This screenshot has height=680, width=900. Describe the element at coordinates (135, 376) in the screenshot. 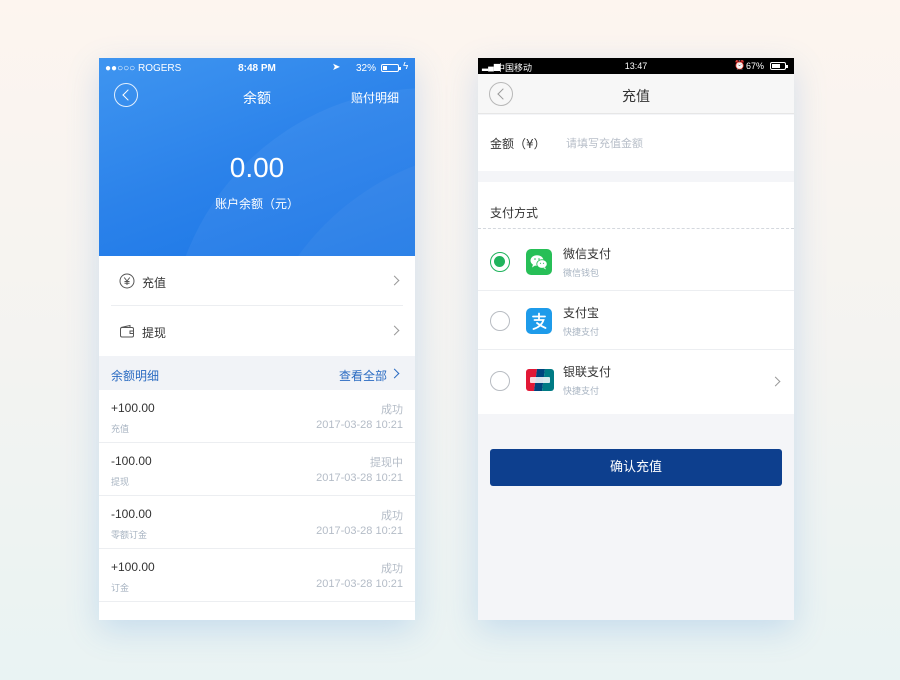

I see `section-title: 余额明细` at that location.